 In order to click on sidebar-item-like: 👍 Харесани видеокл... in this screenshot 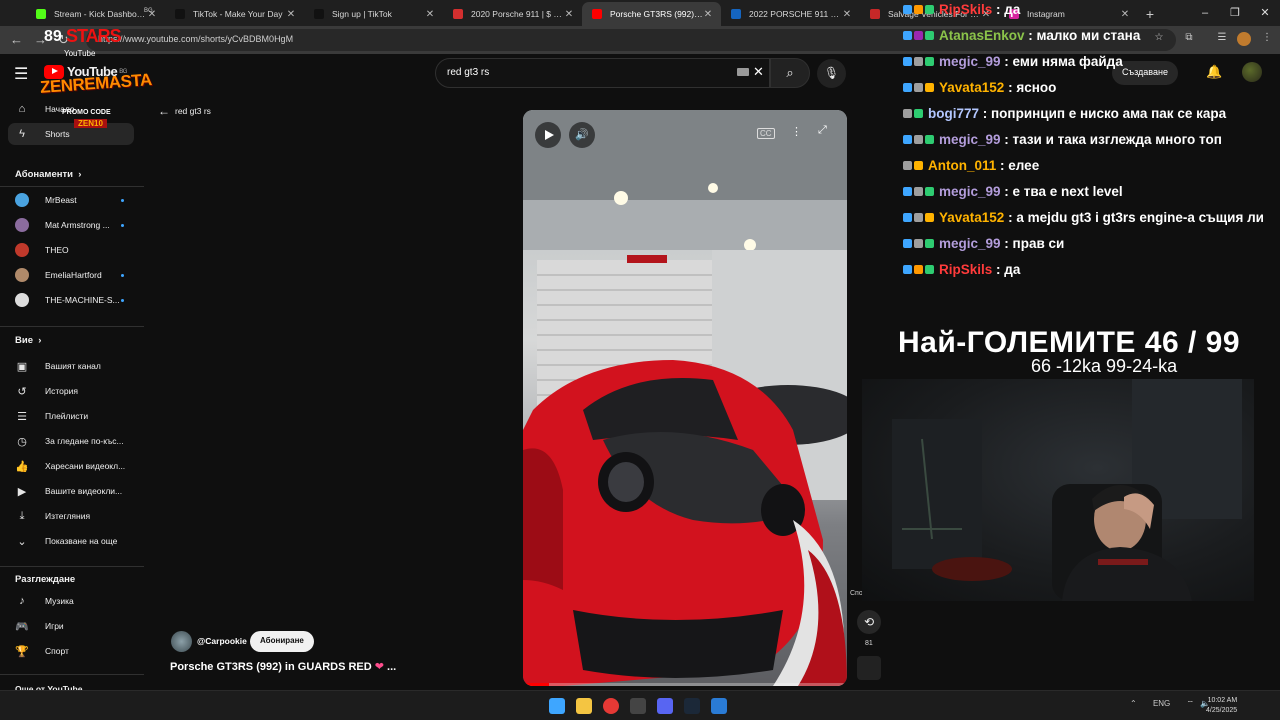, I will do `click(71, 466)`.